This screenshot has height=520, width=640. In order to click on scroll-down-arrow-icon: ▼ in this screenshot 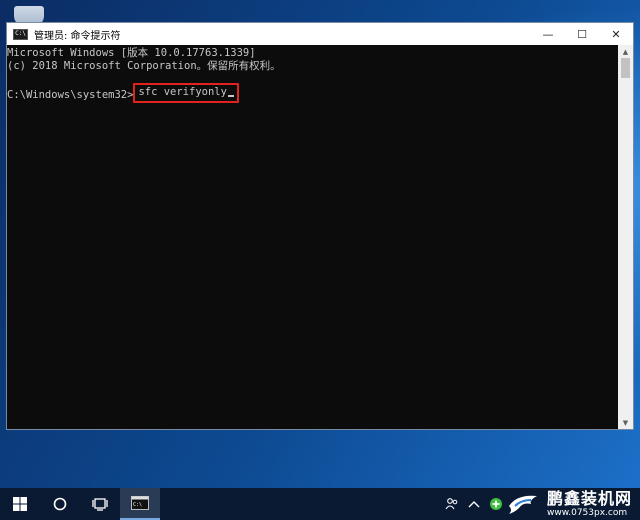, I will do `click(625, 422)`.